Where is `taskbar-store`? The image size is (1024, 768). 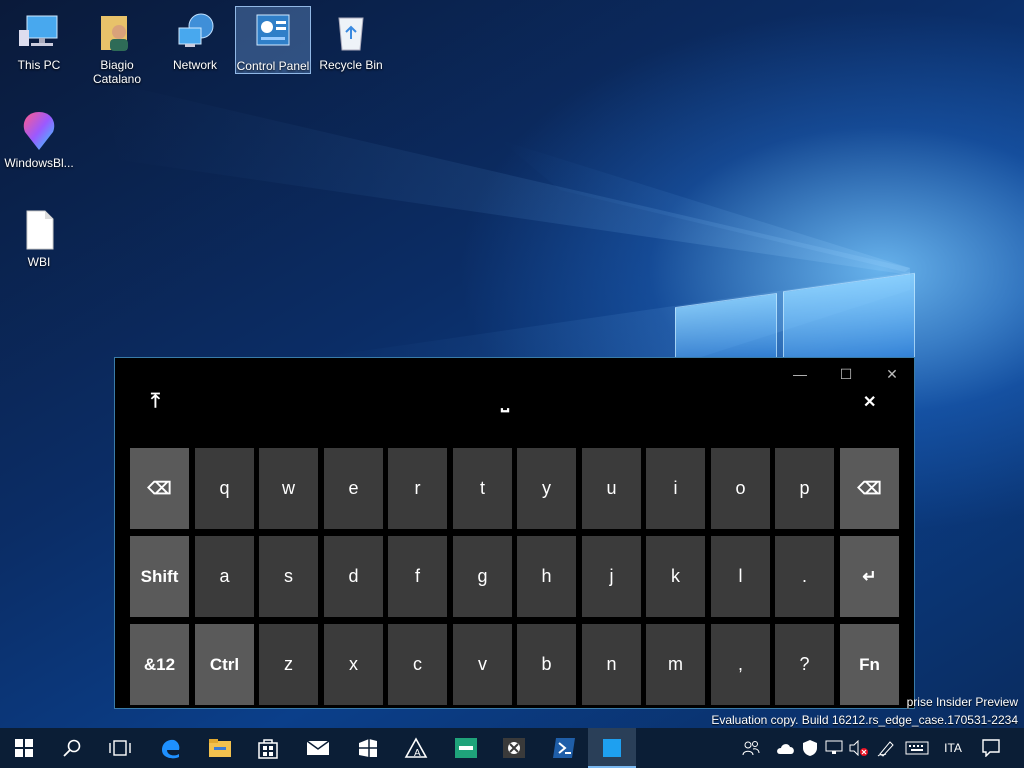 taskbar-store is located at coordinates (268, 748).